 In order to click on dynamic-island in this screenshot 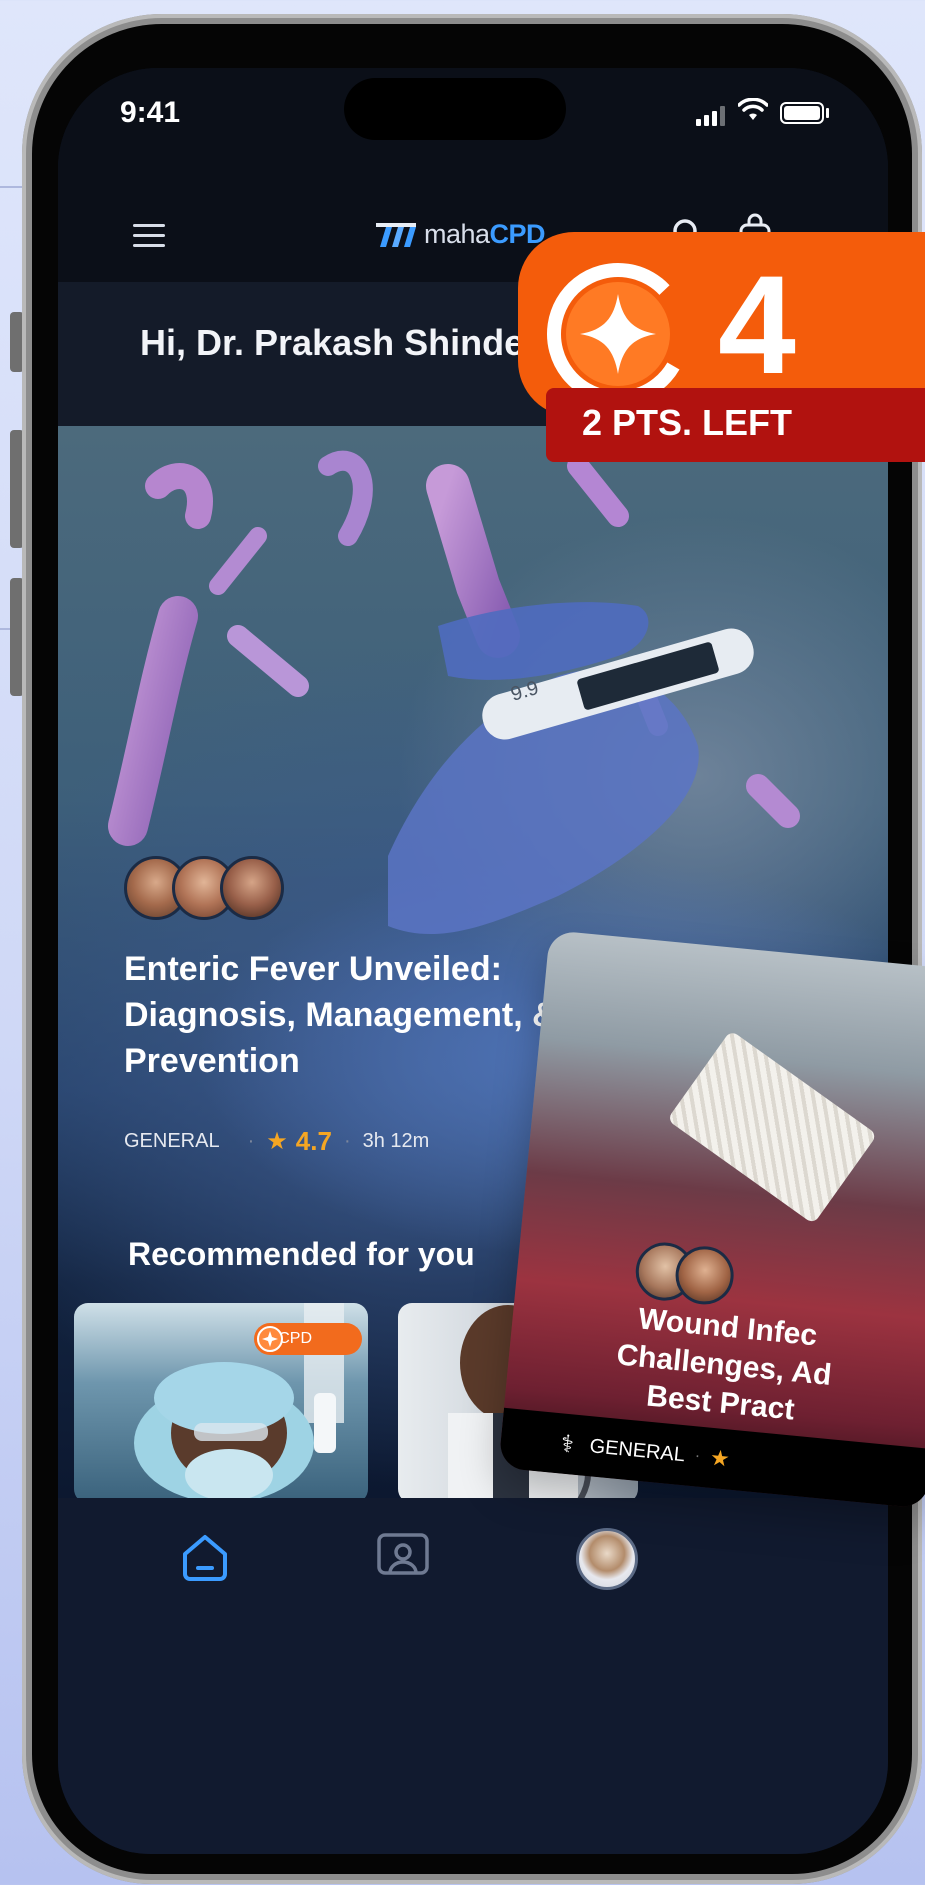, I will do `click(455, 109)`.